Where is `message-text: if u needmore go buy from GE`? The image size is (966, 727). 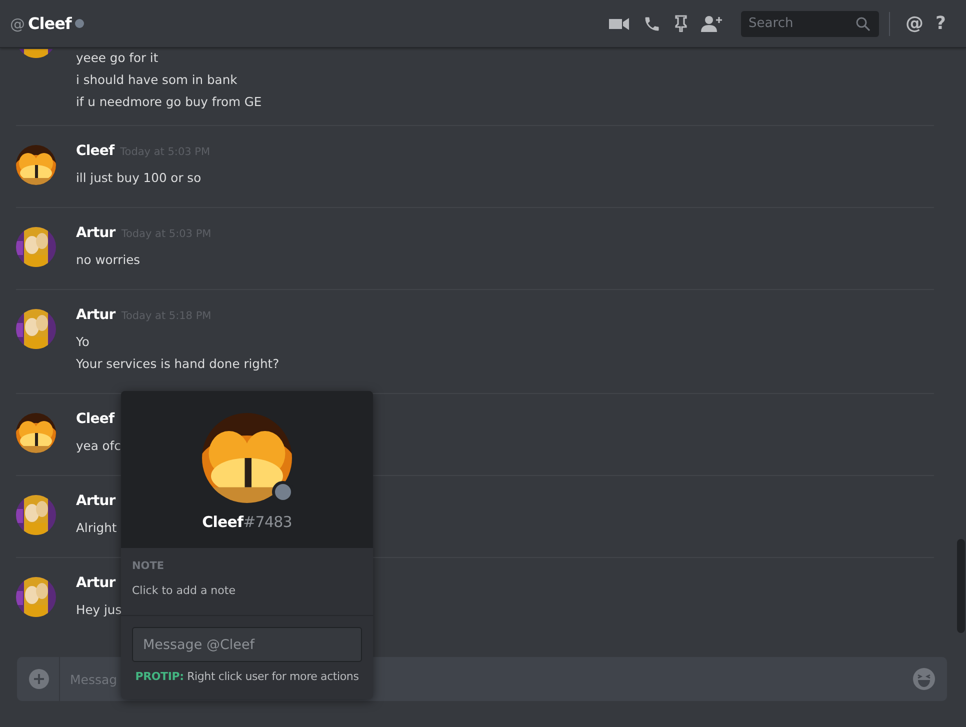 message-text: if u needmore go buy from GE is located at coordinates (169, 102).